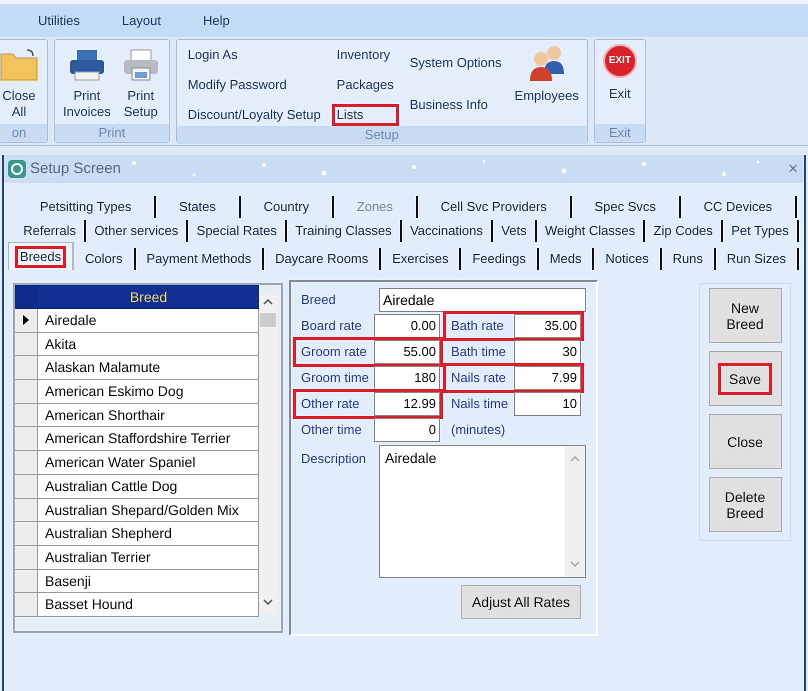 The image size is (808, 691). What do you see at coordinates (148, 416) in the screenshot?
I see `table-cell: American Shorthair` at bounding box center [148, 416].